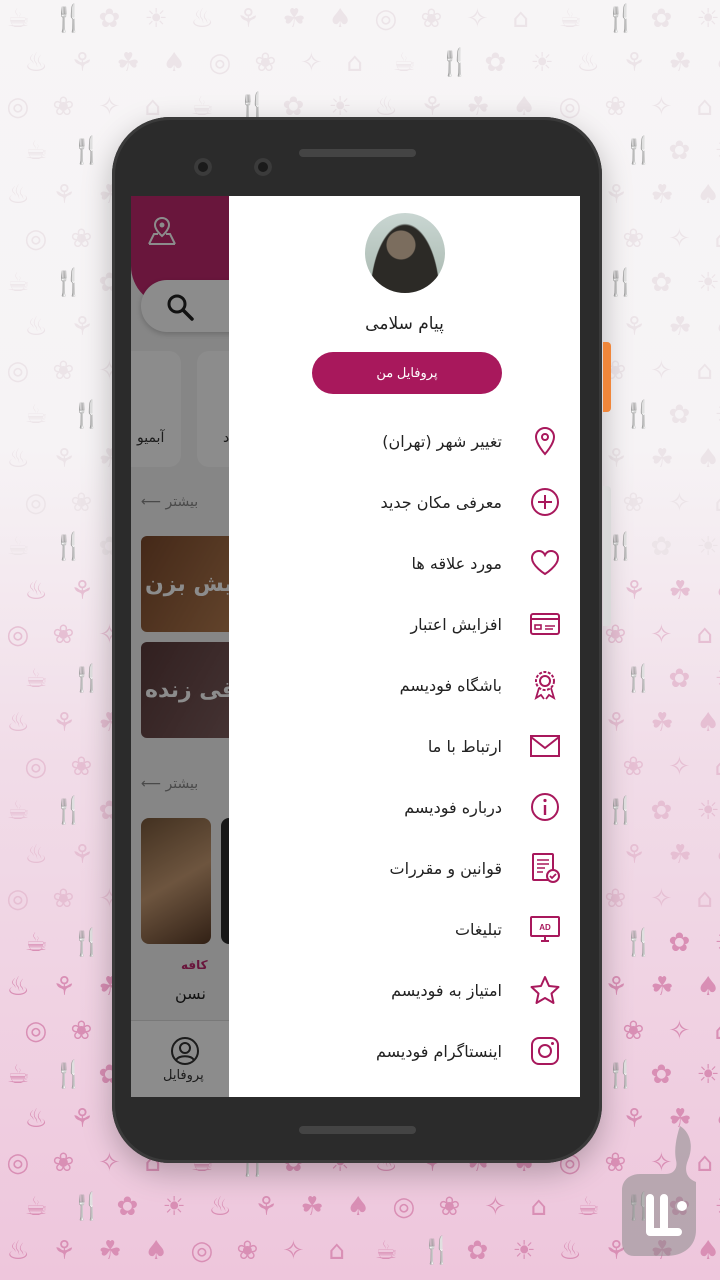 The image size is (720, 1280). I want to click on menu-item-club: باشگاه فودیسم, so click(404, 685).